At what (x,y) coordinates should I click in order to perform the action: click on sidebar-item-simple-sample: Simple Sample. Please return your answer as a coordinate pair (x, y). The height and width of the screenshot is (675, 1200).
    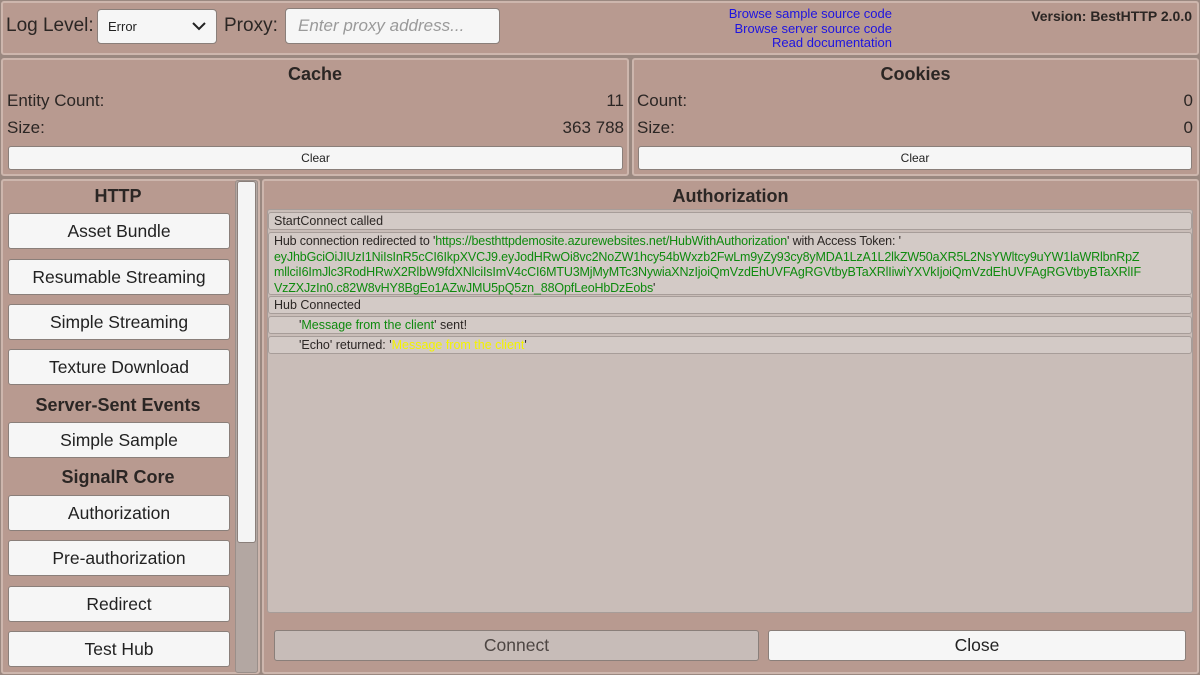
    Looking at the image, I should click on (119, 440).